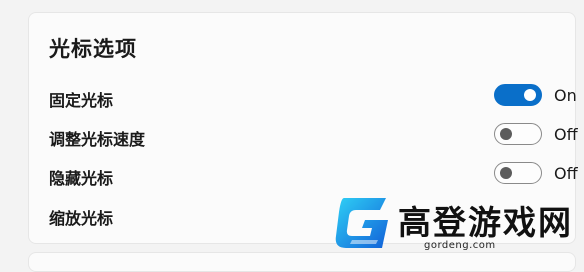 The height and width of the screenshot is (272, 584). What do you see at coordinates (81, 100) in the screenshot?
I see `setting-label: 固定光标` at bounding box center [81, 100].